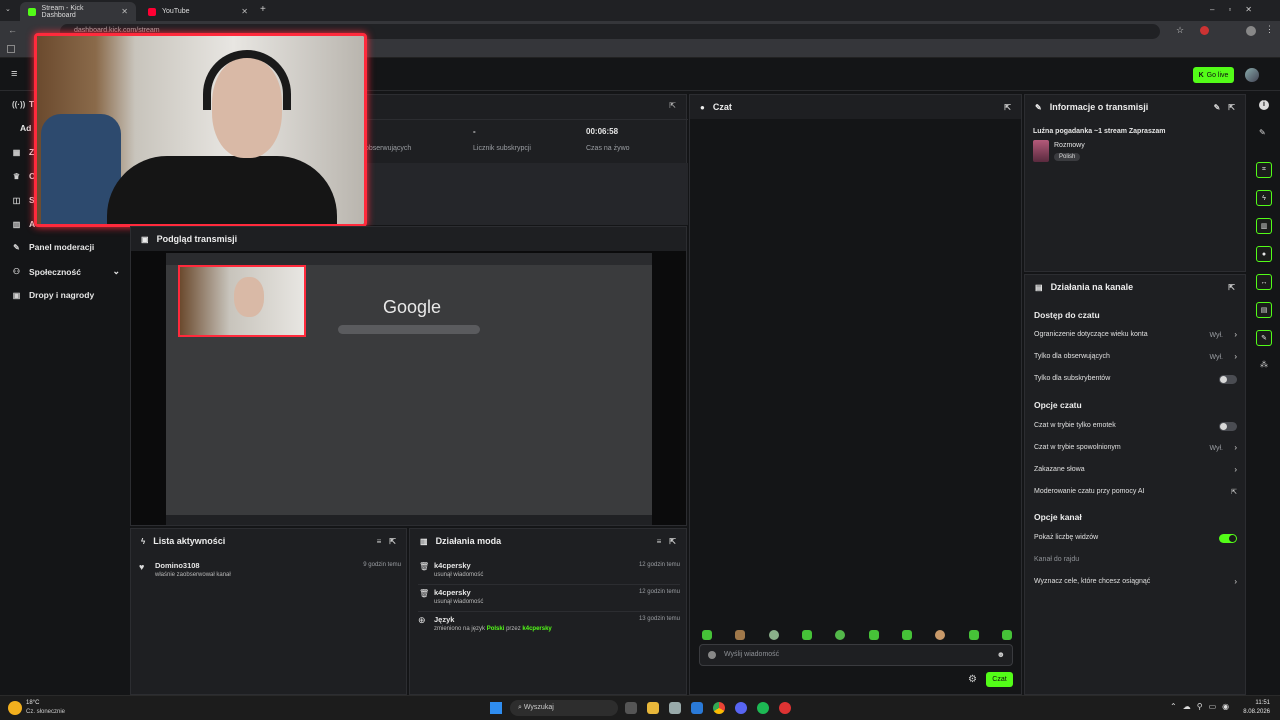 The image size is (1280, 720). I want to click on rail-more-icon: ⁂, so click(1264, 364).